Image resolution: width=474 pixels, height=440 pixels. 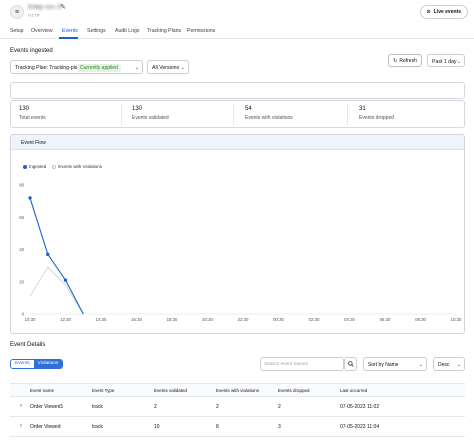 What do you see at coordinates (171, 390) in the screenshot?
I see `column-header: Events validated` at bounding box center [171, 390].